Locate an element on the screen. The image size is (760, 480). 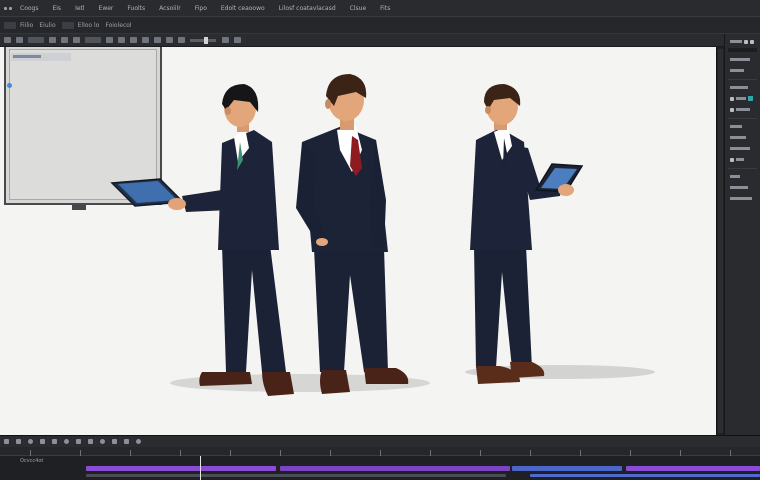
app-menu-icon is located at coordinates (8, 8).